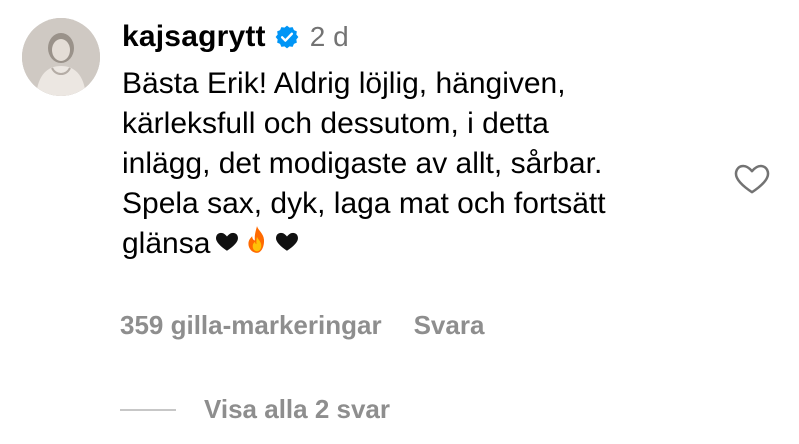 The height and width of the screenshot is (444, 799). I want to click on view-replies-label: Visa alla 2 svar, so click(297, 409).